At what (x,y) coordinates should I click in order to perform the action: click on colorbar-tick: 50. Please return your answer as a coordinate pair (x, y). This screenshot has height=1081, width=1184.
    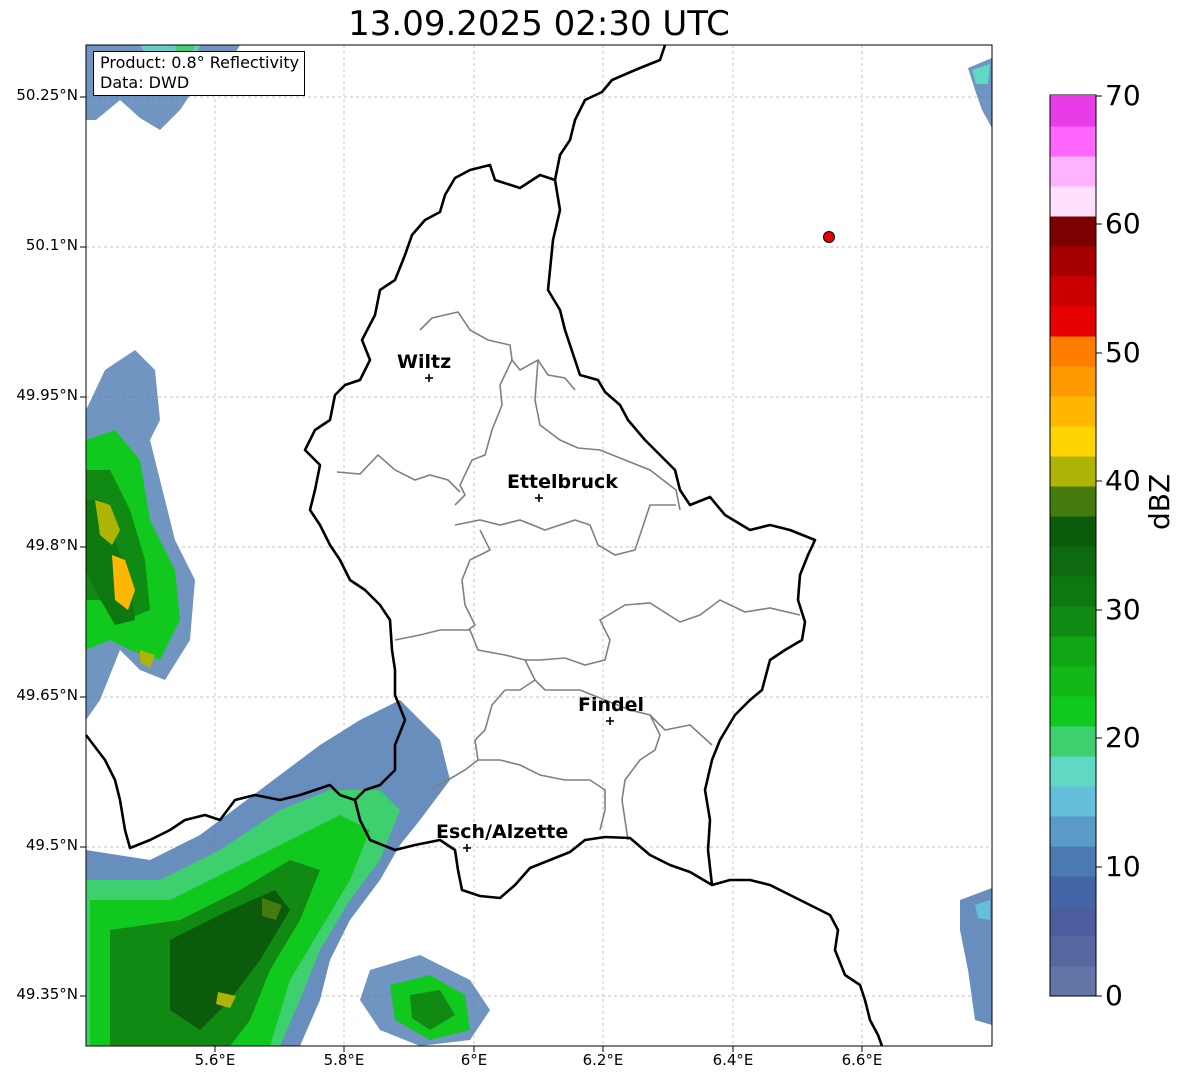
    Looking at the image, I should click on (1123, 352).